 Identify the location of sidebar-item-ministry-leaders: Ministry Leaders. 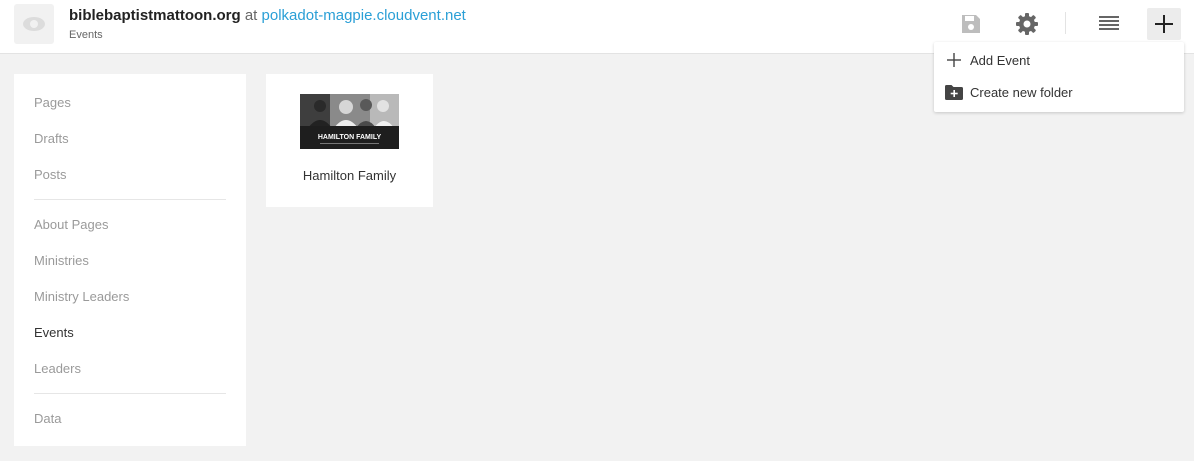
(81, 296).